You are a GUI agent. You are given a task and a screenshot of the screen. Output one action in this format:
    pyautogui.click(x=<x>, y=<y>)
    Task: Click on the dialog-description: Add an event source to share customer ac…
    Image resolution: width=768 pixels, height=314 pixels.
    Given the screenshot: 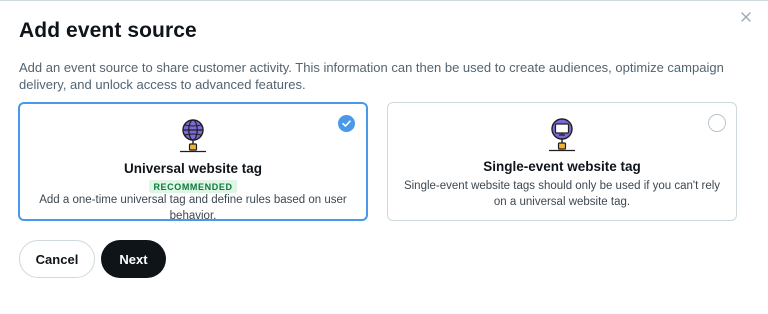 What is the action you would take?
    pyautogui.click(x=371, y=76)
    